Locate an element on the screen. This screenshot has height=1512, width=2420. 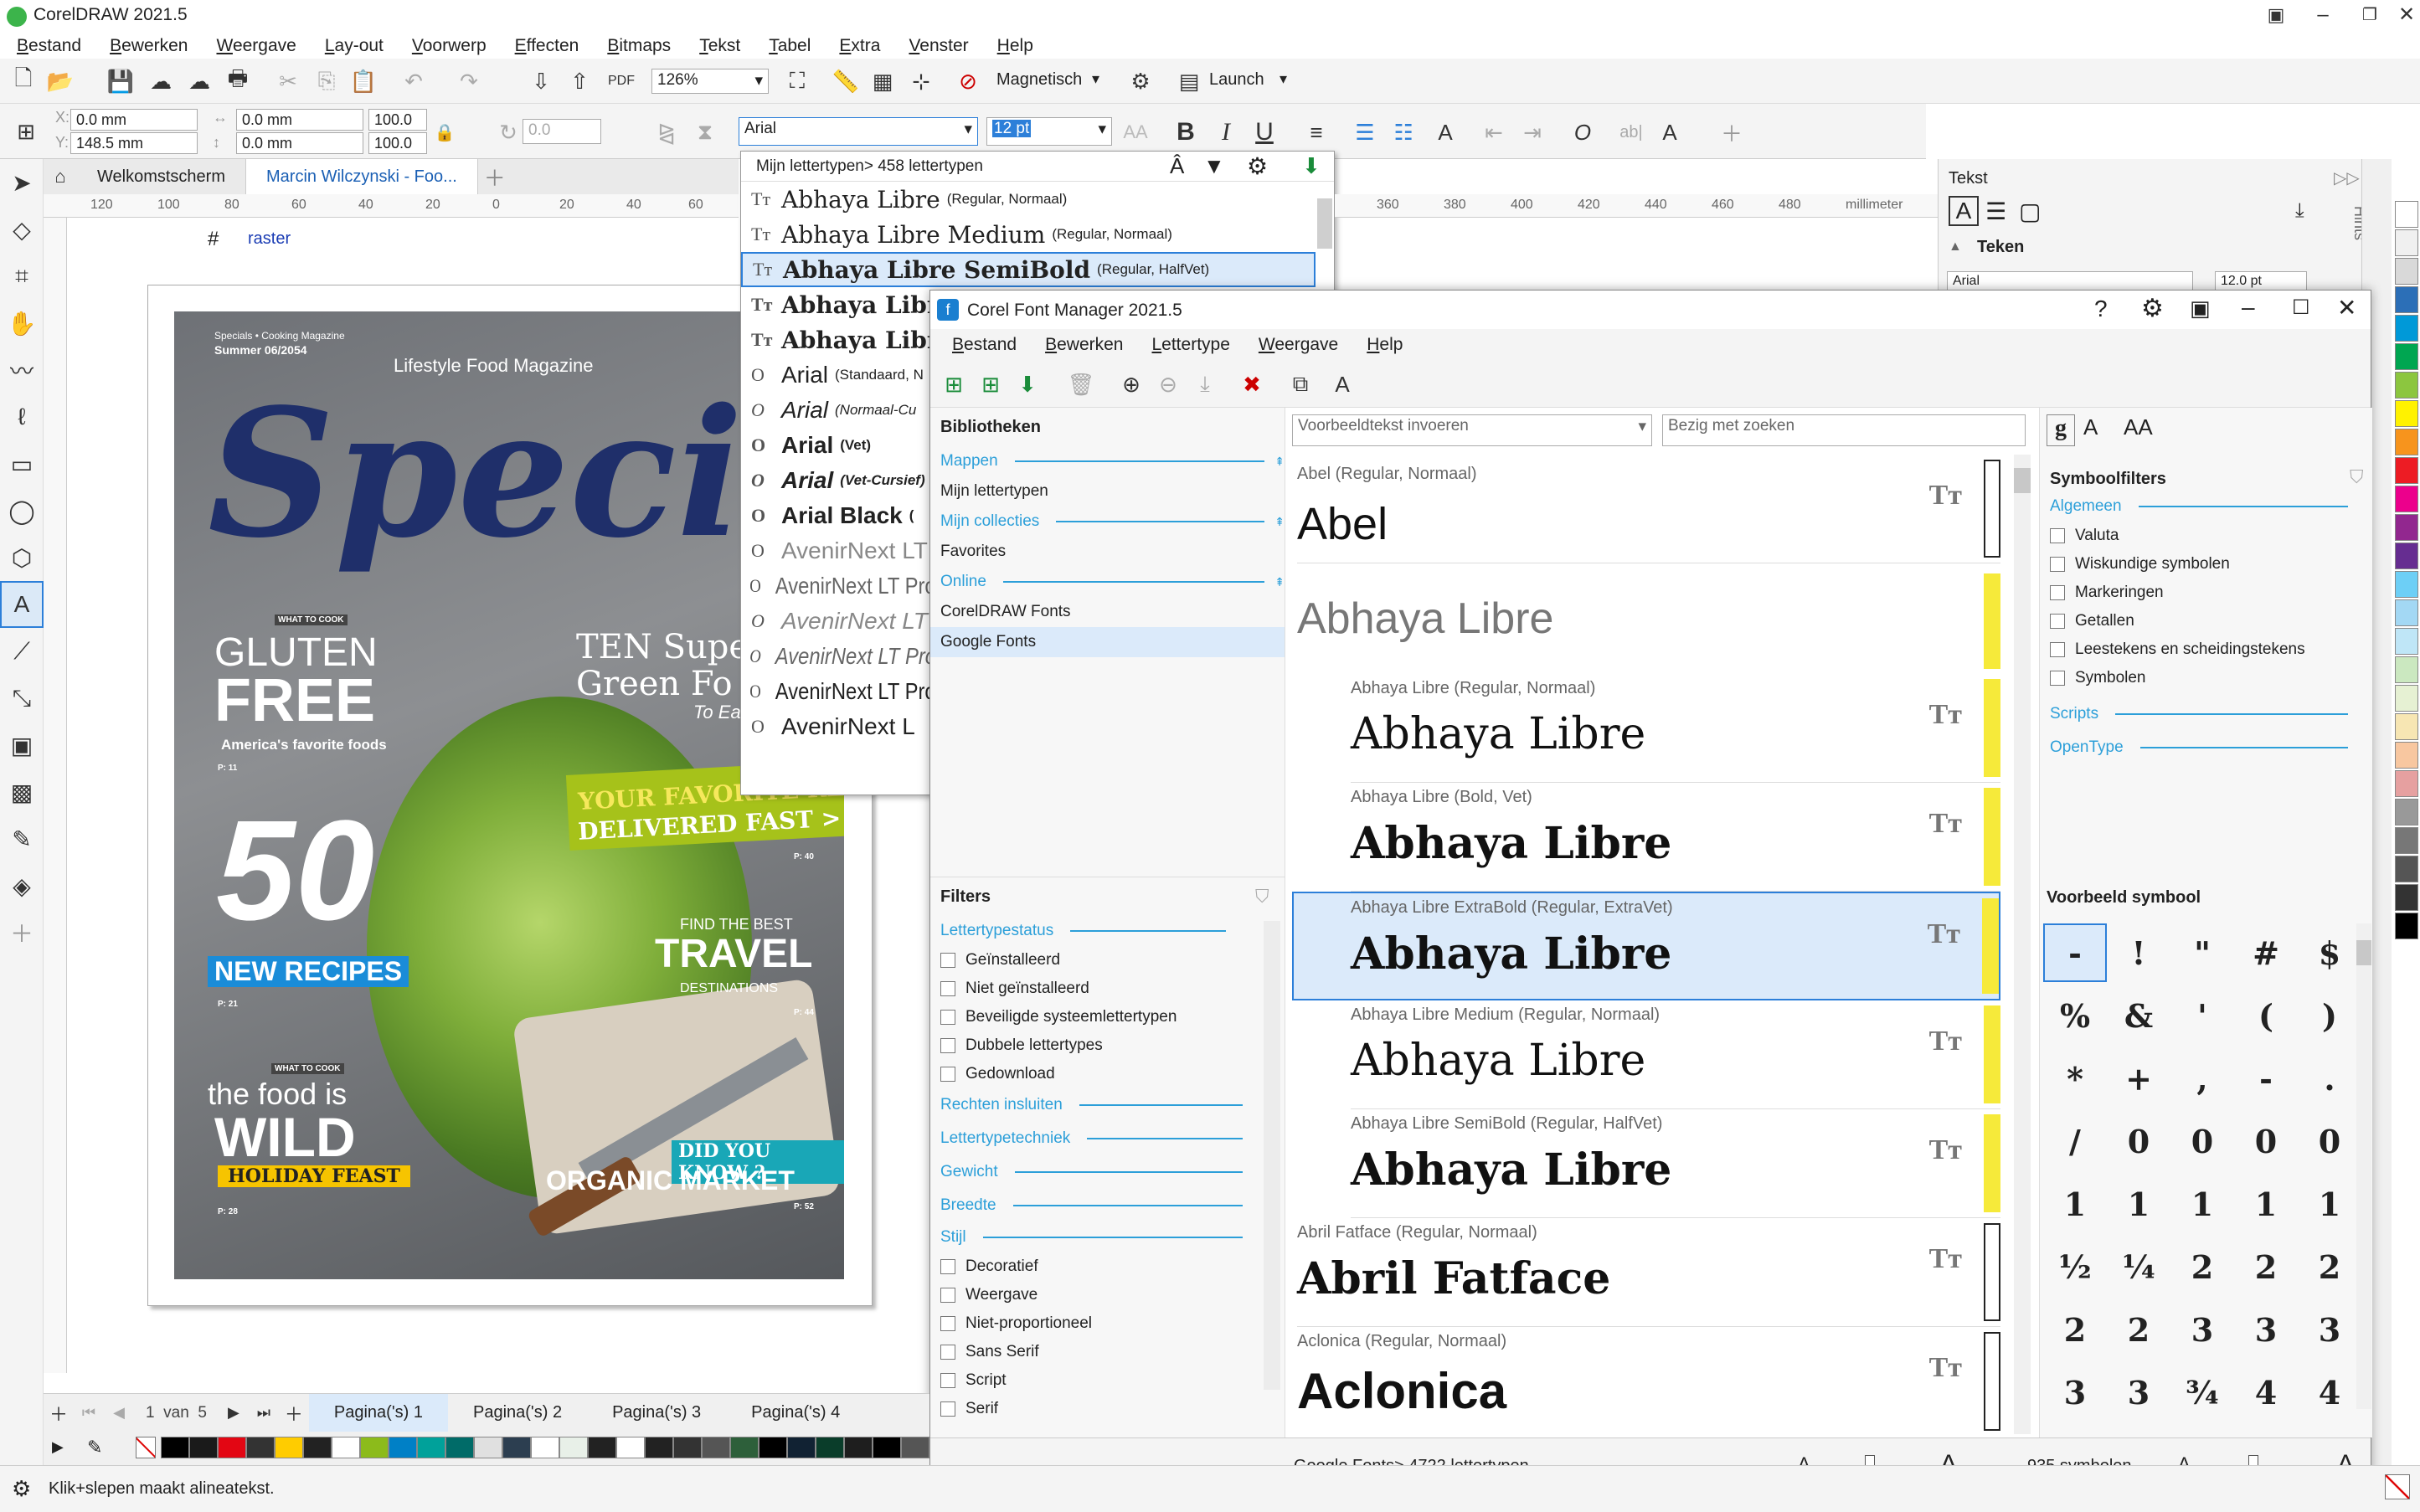
fill-indicator is located at coordinates (2397, 1487).